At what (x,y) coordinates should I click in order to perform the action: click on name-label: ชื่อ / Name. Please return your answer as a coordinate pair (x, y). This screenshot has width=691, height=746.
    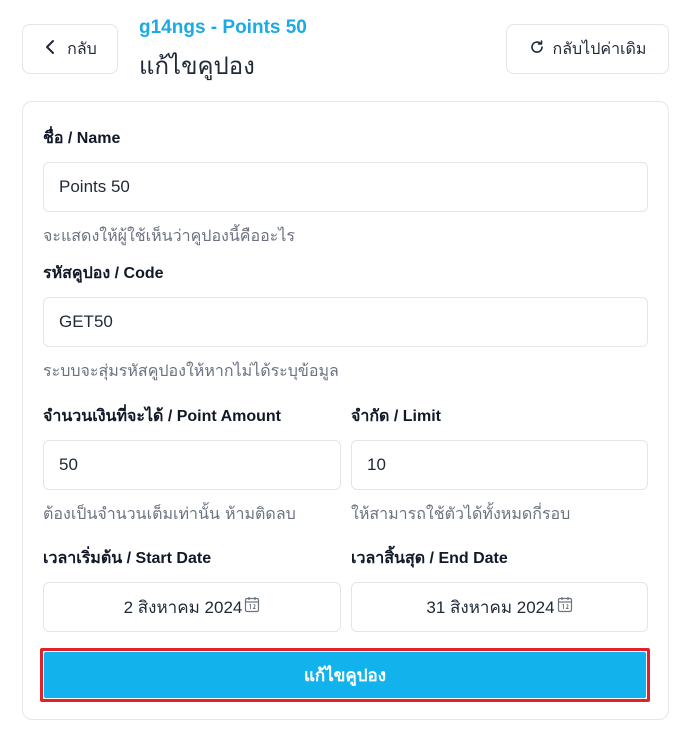
    Looking at the image, I should click on (82, 138).